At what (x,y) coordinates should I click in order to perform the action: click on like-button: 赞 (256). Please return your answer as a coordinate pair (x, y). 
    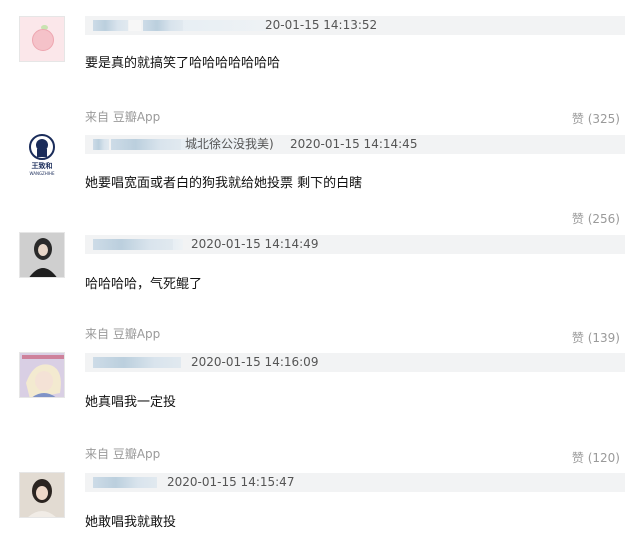
    Looking at the image, I should click on (596, 218).